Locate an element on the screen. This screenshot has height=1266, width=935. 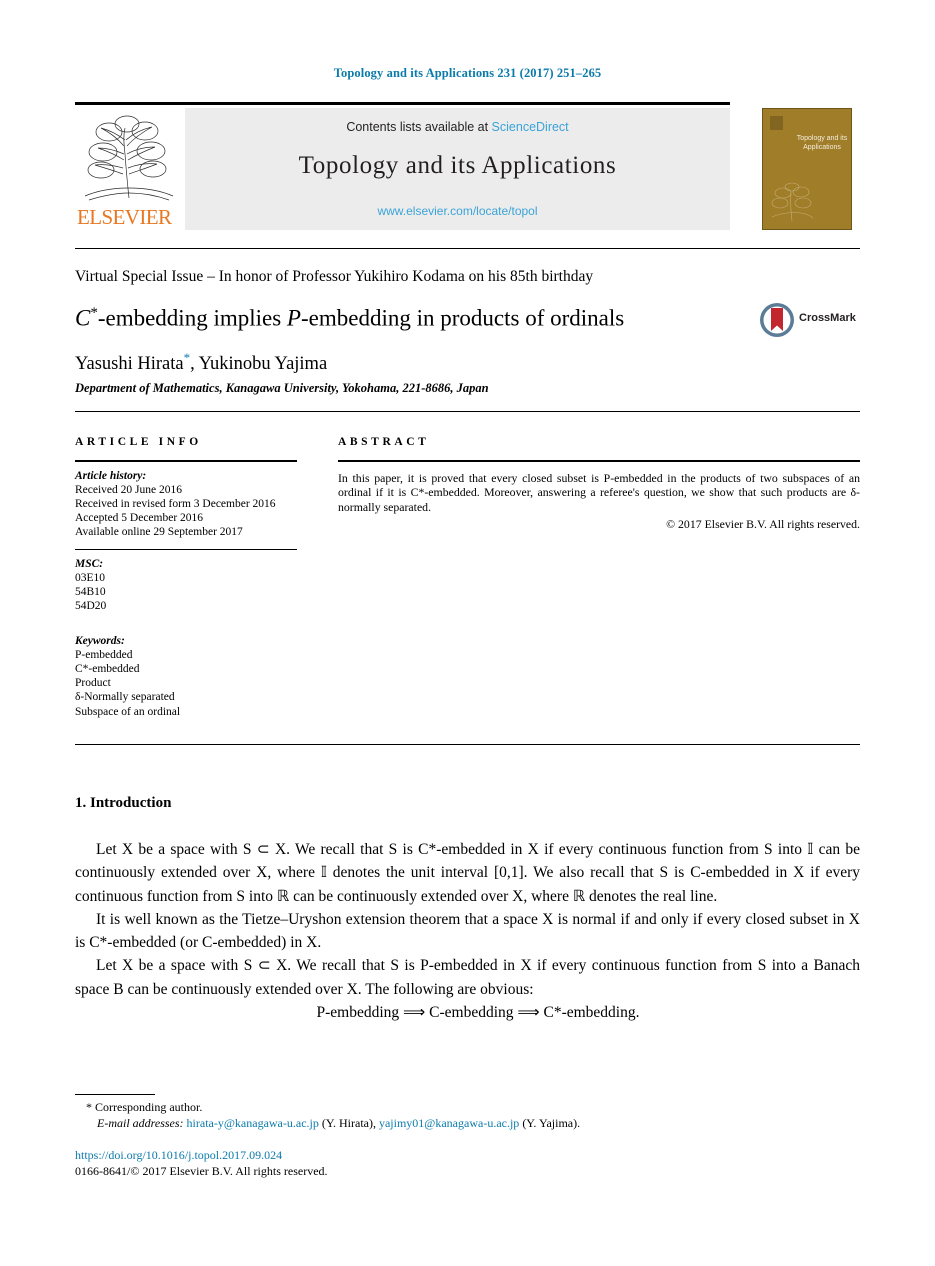
rule-abstract is located at coordinates (467, 745).